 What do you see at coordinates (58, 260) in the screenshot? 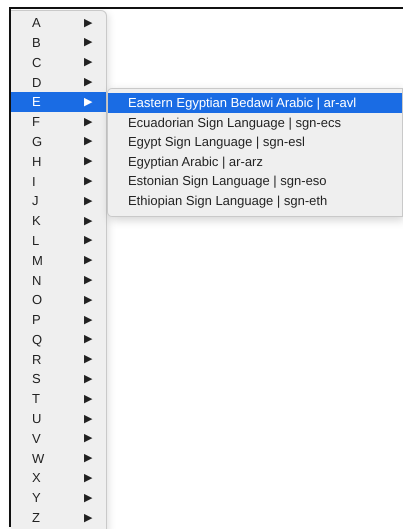
I see `menu-item: M ▶` at bounding box center [58, 260].